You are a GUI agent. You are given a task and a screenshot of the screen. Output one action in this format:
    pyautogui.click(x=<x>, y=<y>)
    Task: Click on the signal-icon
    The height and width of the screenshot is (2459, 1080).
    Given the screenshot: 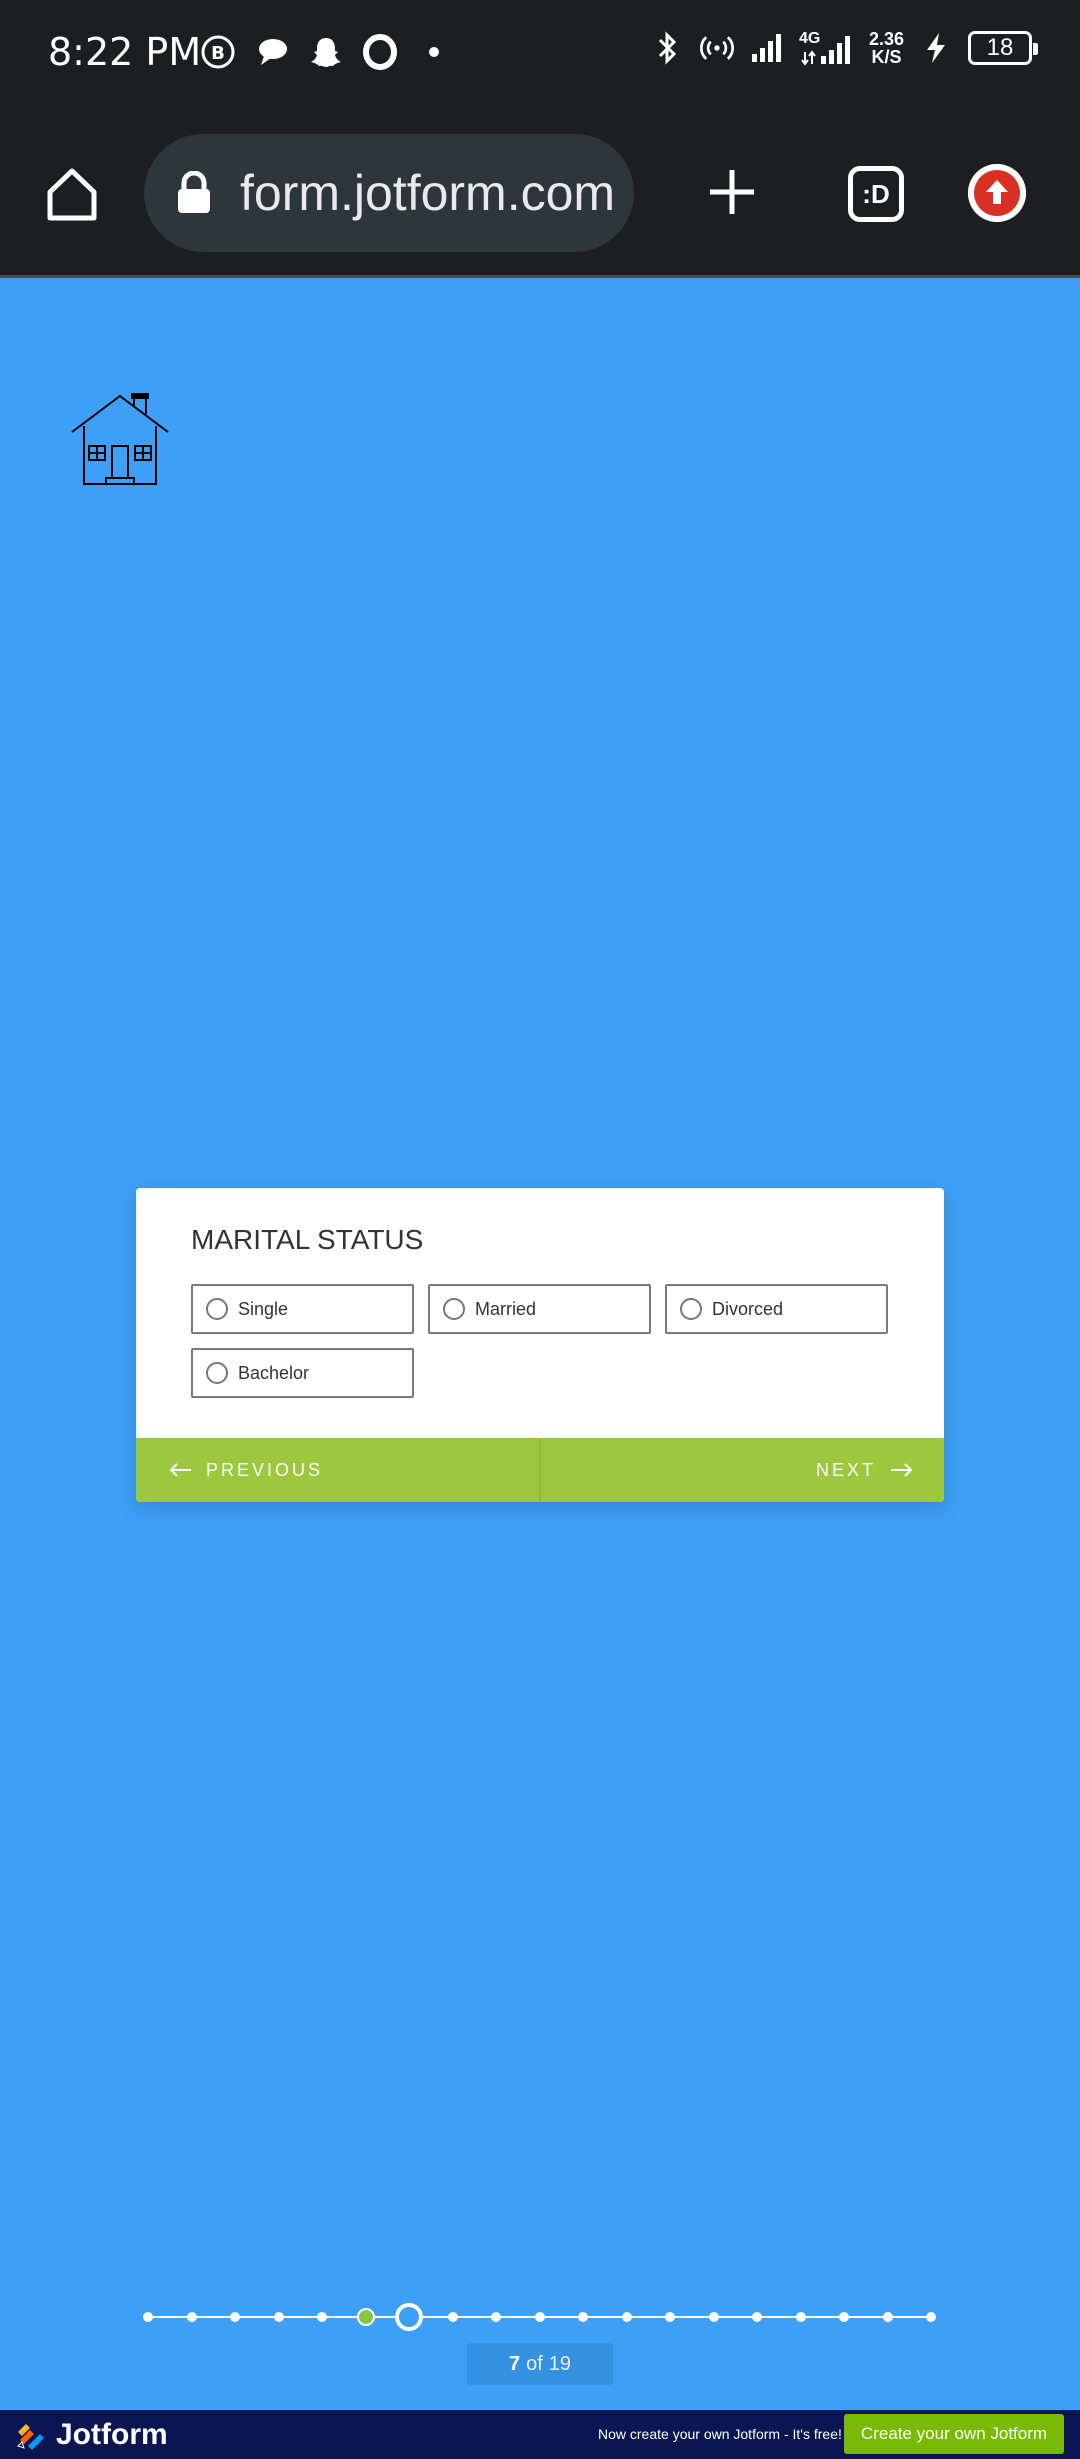 What is the action you would take?
    pyautogui.click(x=767, y=48)
    